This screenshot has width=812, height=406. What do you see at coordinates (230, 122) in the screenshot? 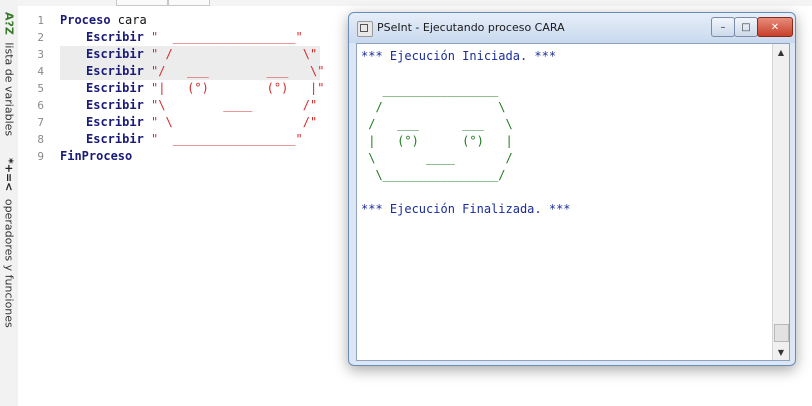
I see `string-literal: " \ /"` at bounding box center [230, 122].